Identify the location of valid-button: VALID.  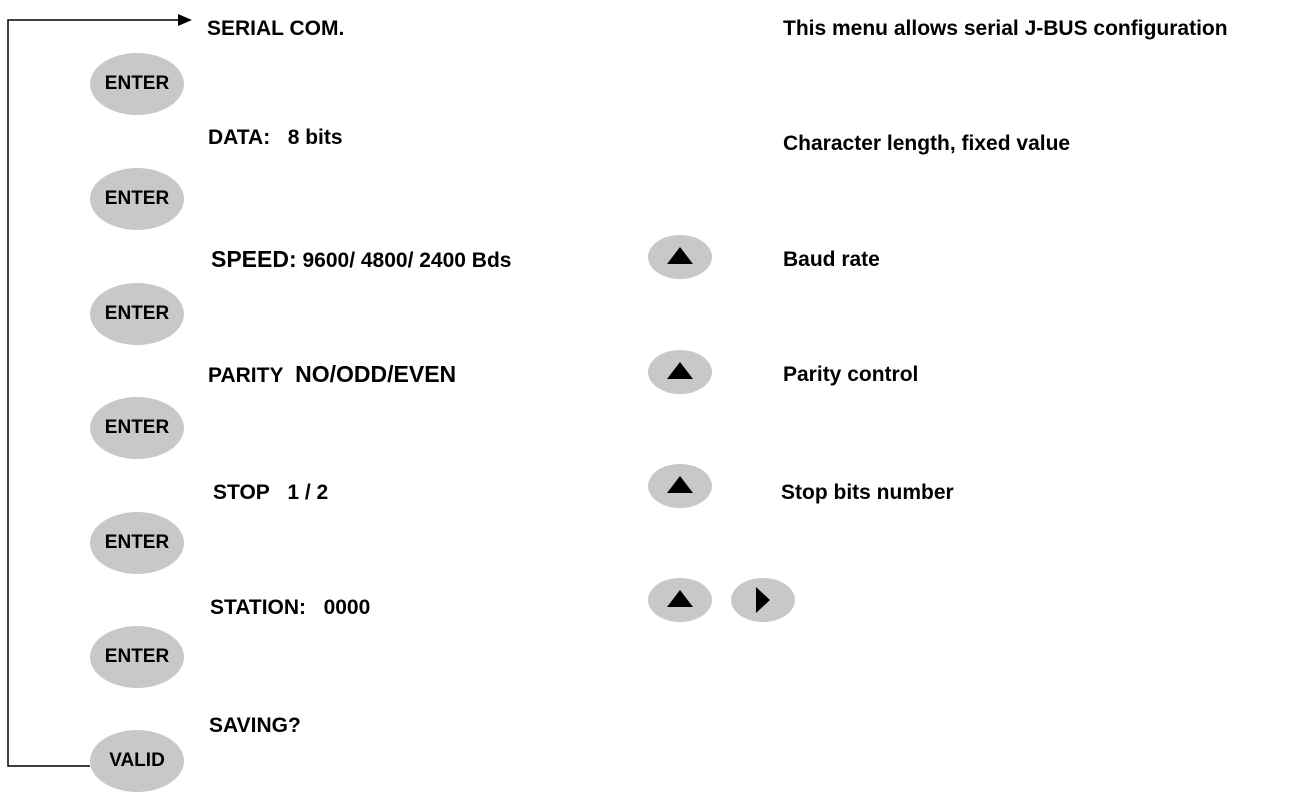
(137, 761).